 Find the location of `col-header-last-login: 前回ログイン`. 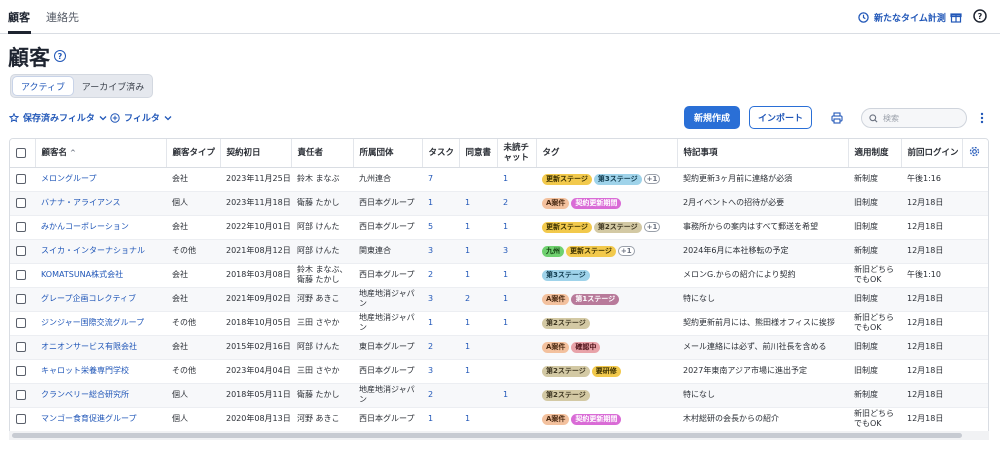

col-header-last-login: 前回ログイン is located at coordinates (932, 153).